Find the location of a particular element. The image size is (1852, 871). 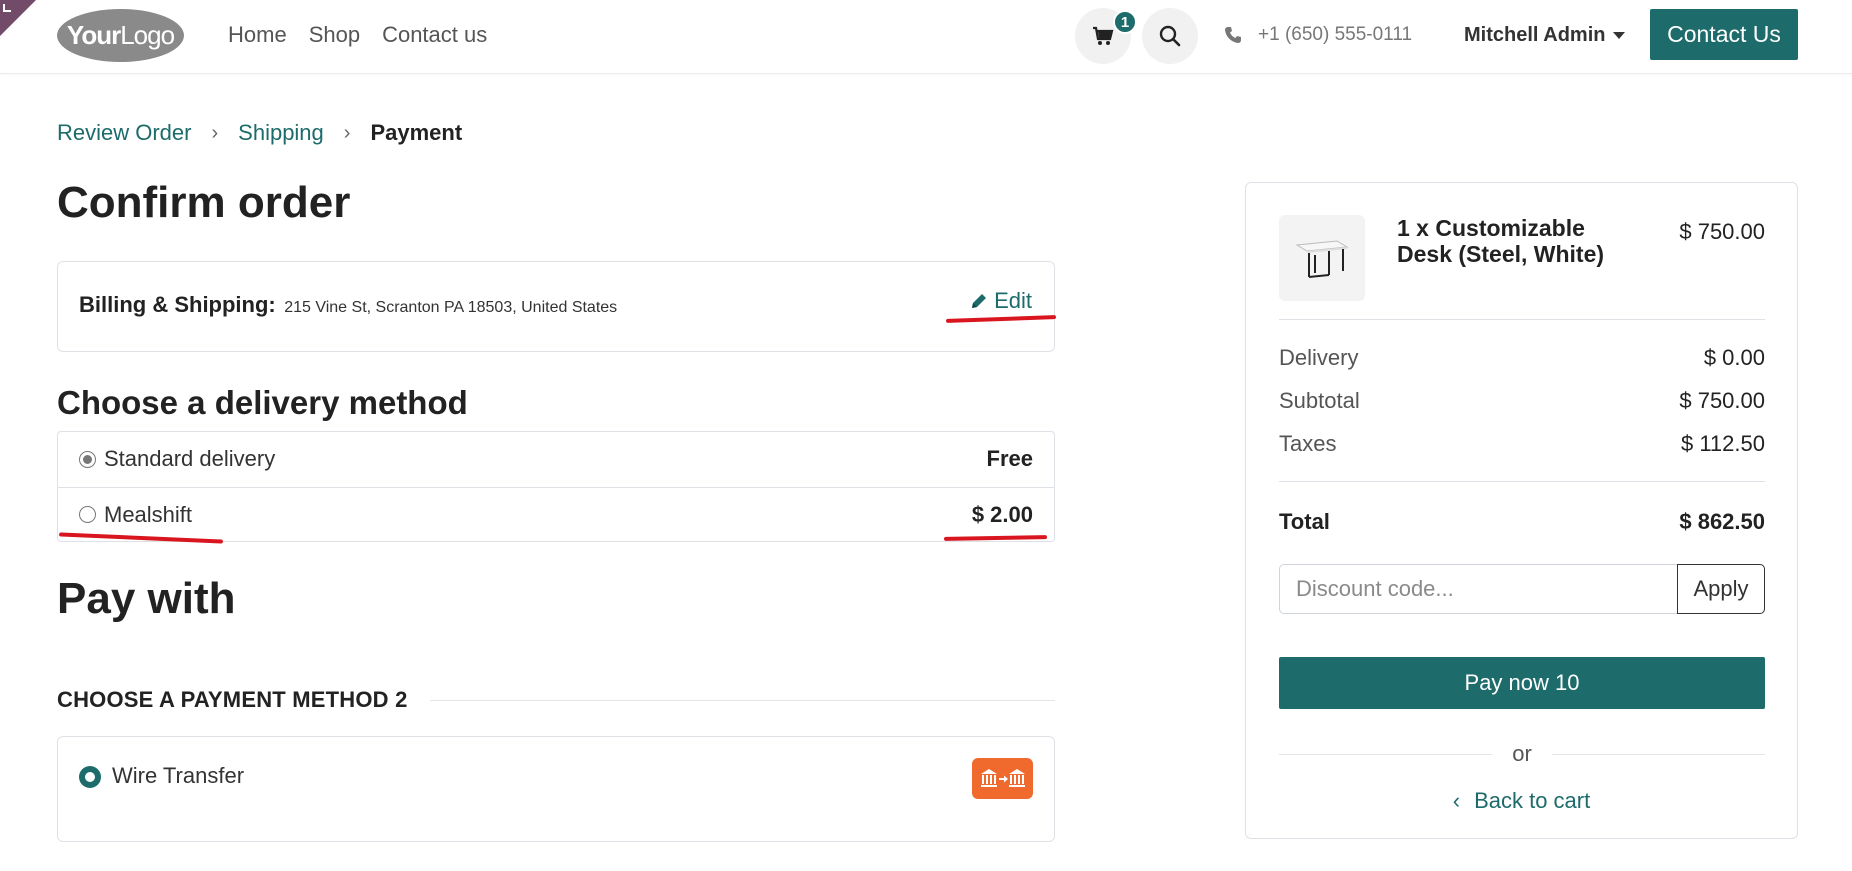

delivery-radio-mealshift is located at coordinates (87, 514).